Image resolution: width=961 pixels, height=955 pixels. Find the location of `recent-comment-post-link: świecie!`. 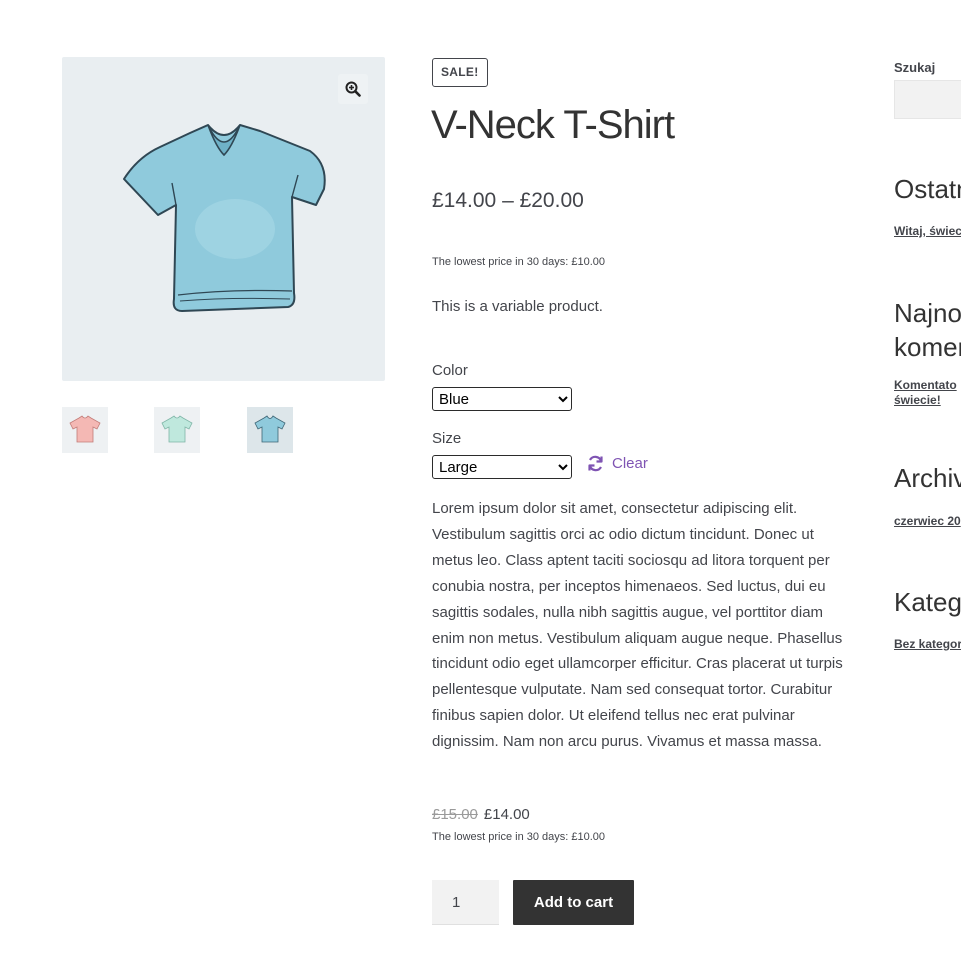

recent-comment-post-link: świecie! is located at coordinates (917, 400).